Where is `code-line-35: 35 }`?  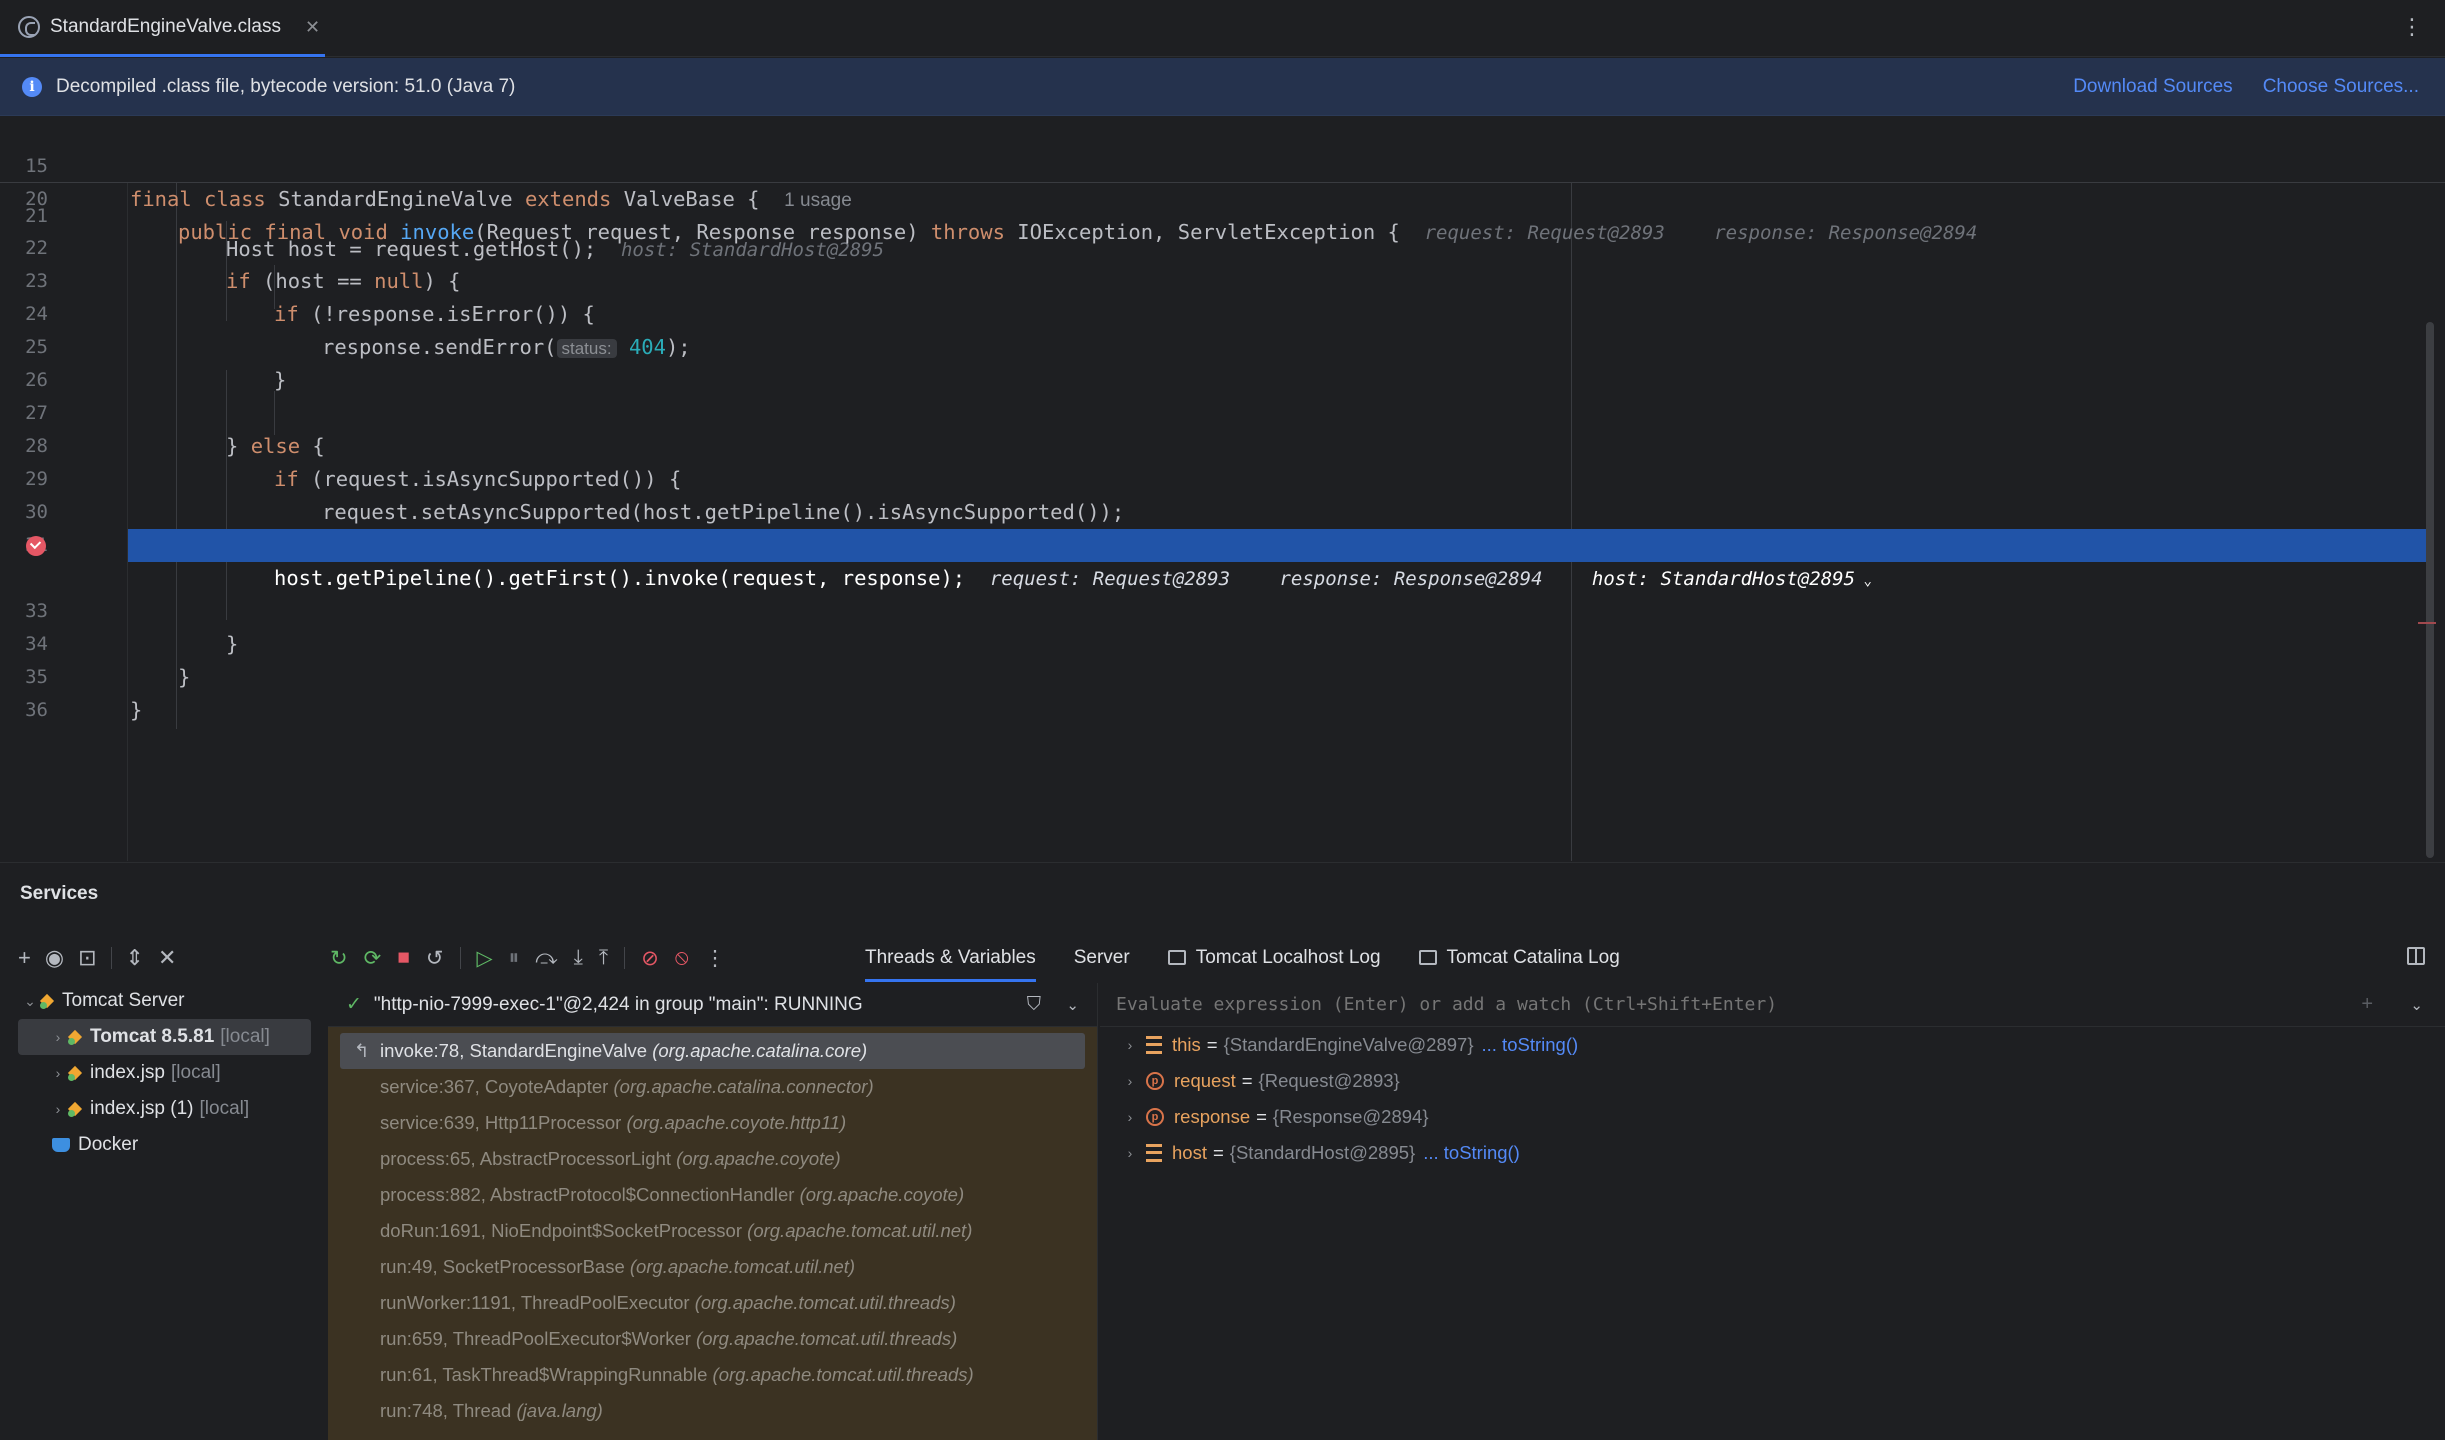
code-line-35: 35 } is located at coordinates (1215, 675).